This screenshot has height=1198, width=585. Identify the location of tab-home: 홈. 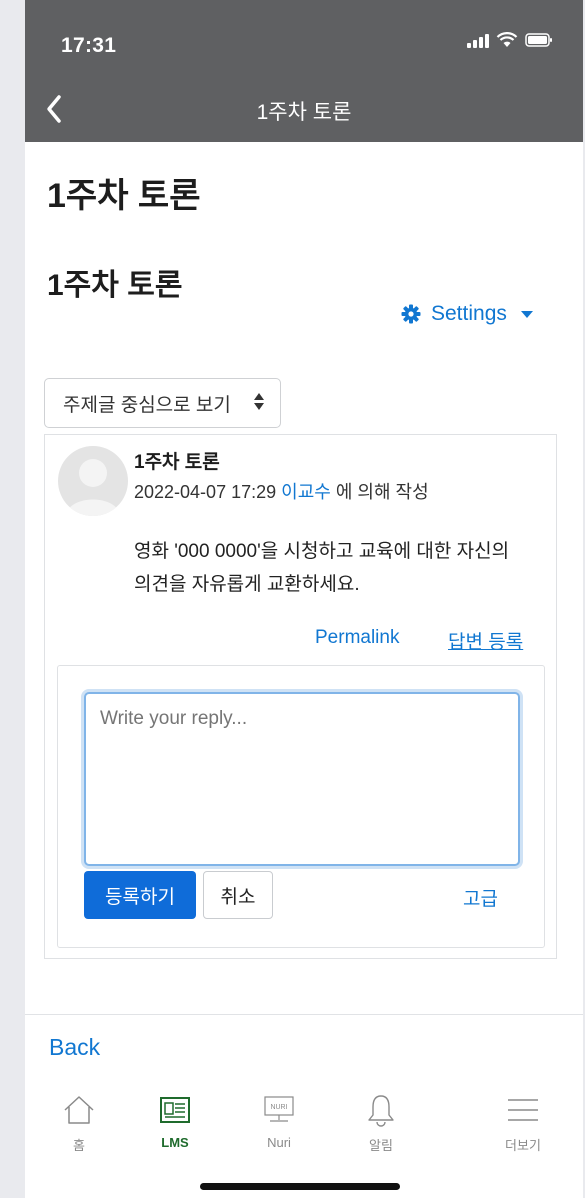
(79, 1122).